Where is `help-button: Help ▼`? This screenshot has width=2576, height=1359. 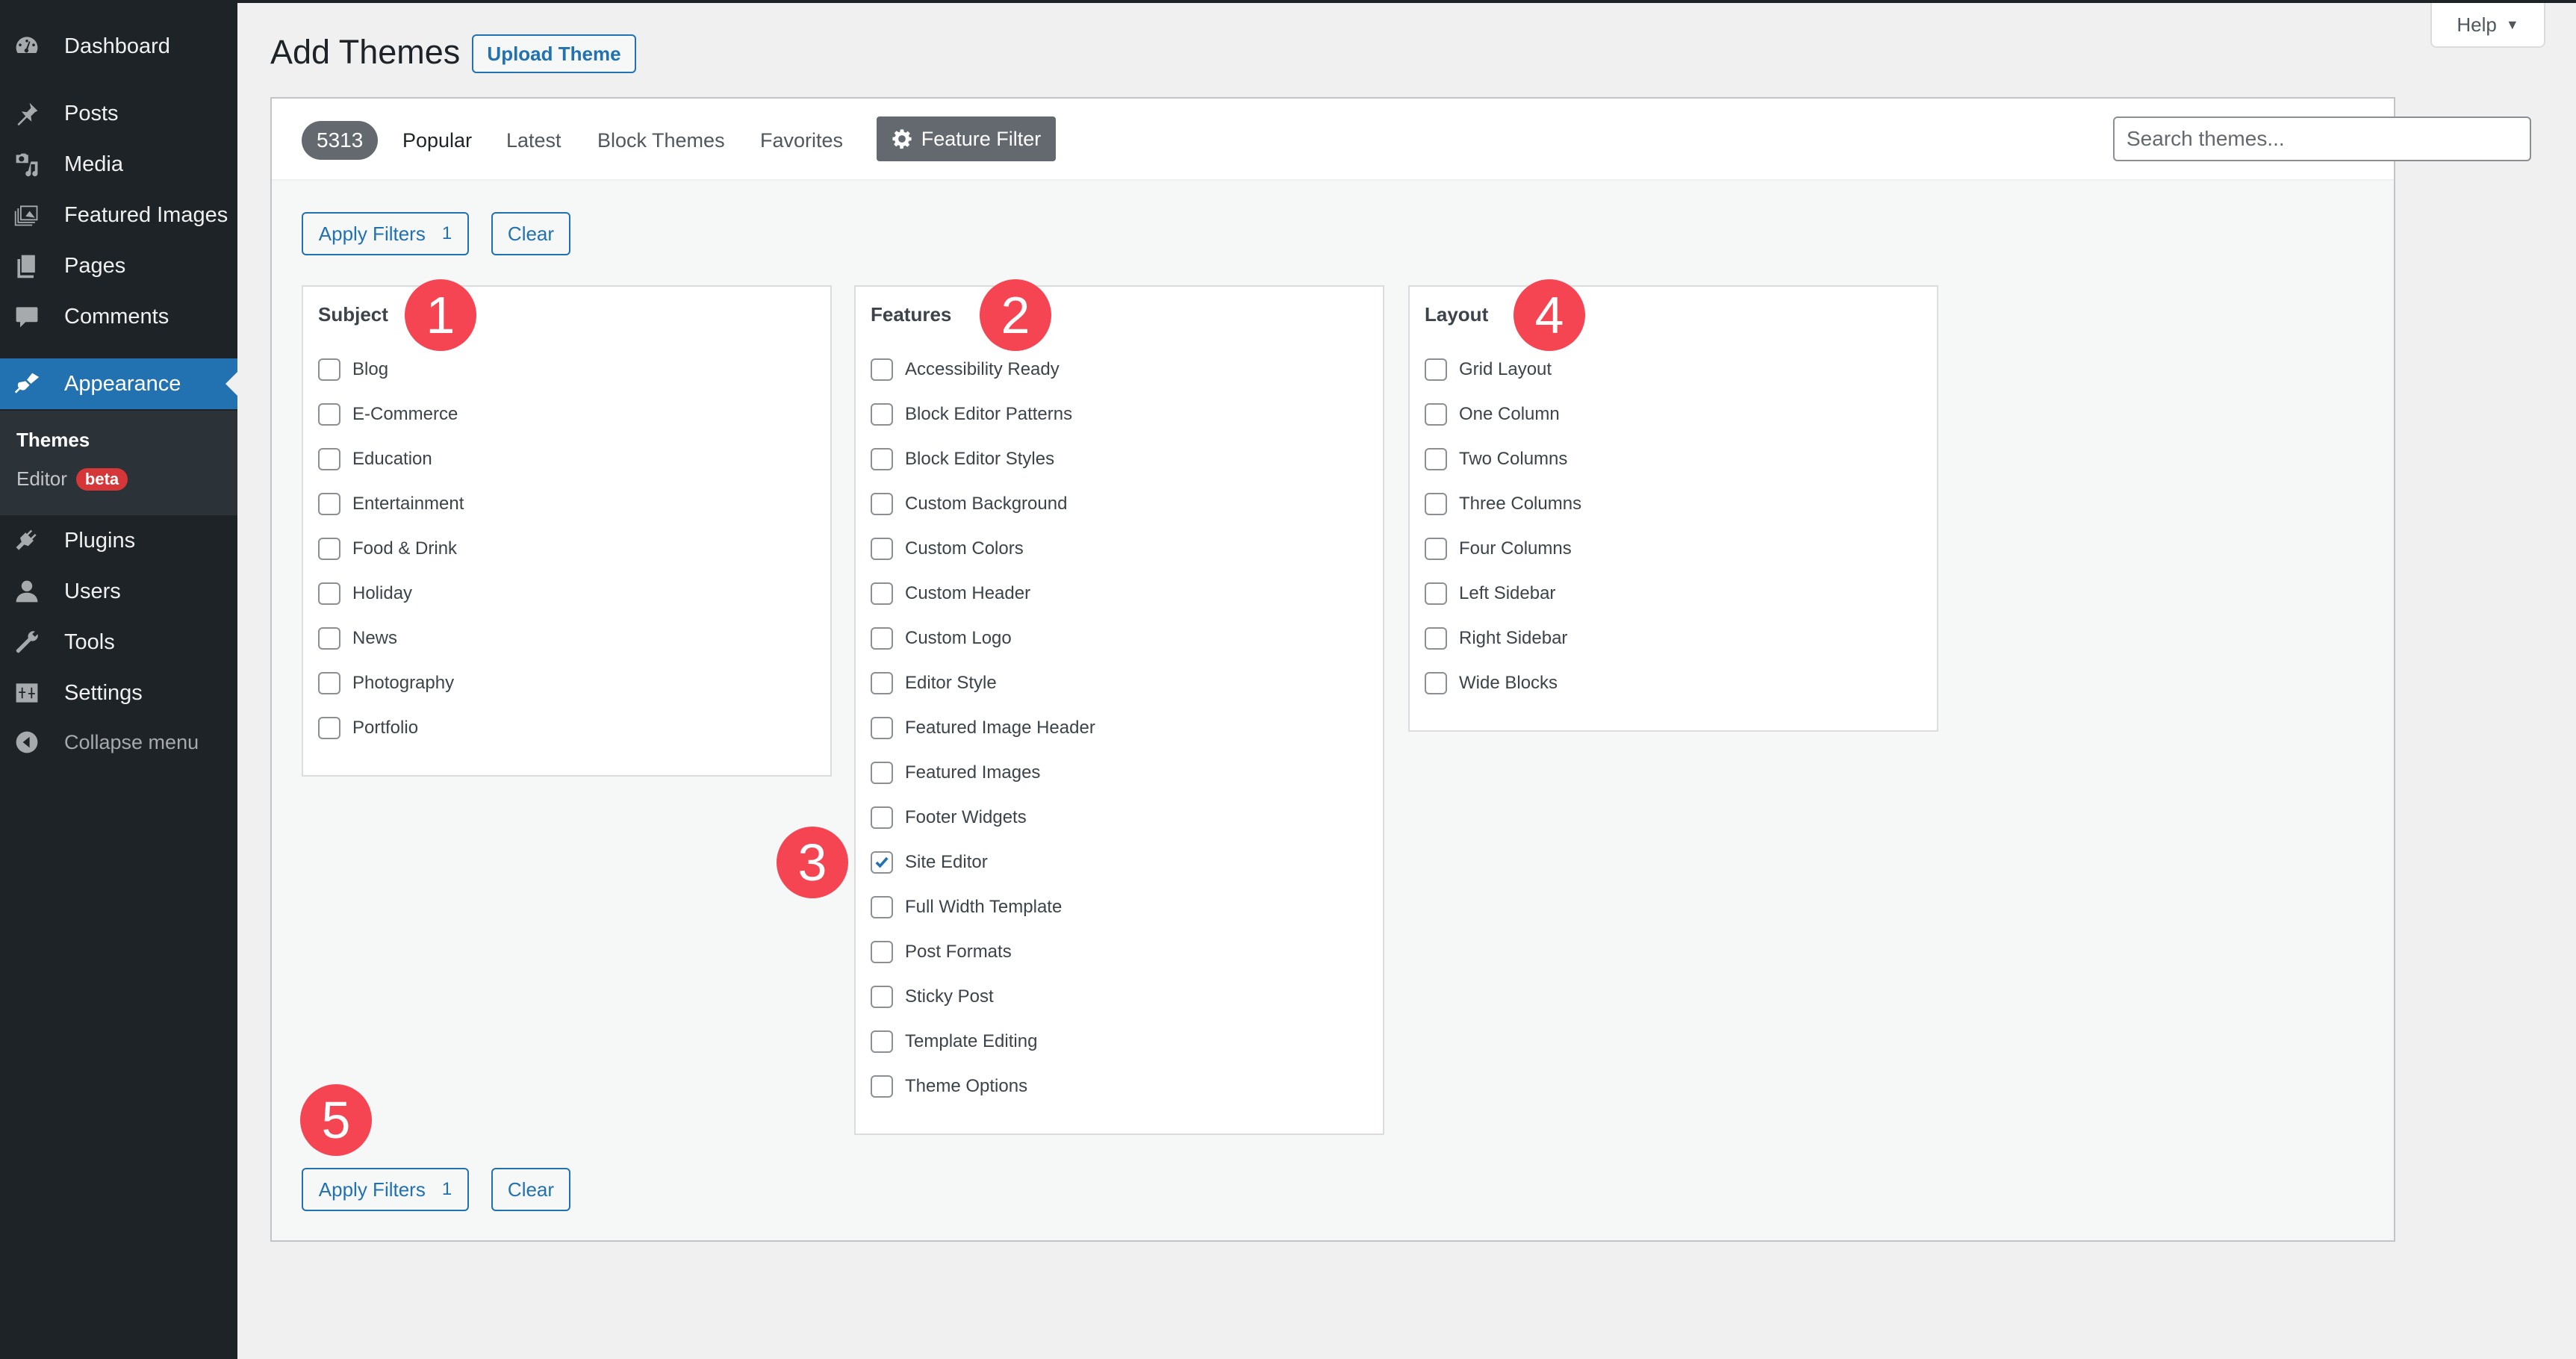
help-button: Help ▼ is located at coordinates (2487, 25).